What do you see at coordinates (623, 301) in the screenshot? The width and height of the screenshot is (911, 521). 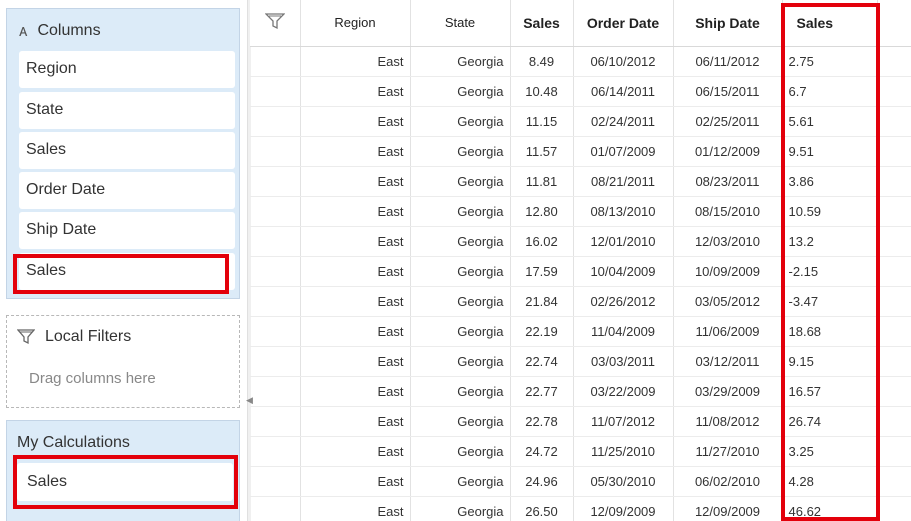 I see `cell-order-date: 02/26/2012` at bounding box center [623, 301].